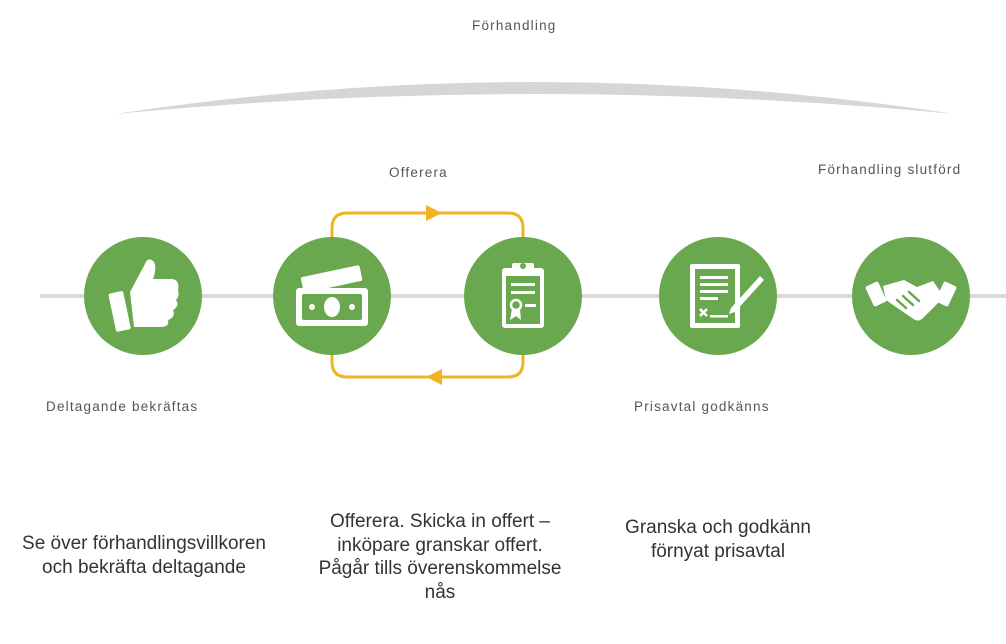  I want to click on step-handshake, so click(911, 296).